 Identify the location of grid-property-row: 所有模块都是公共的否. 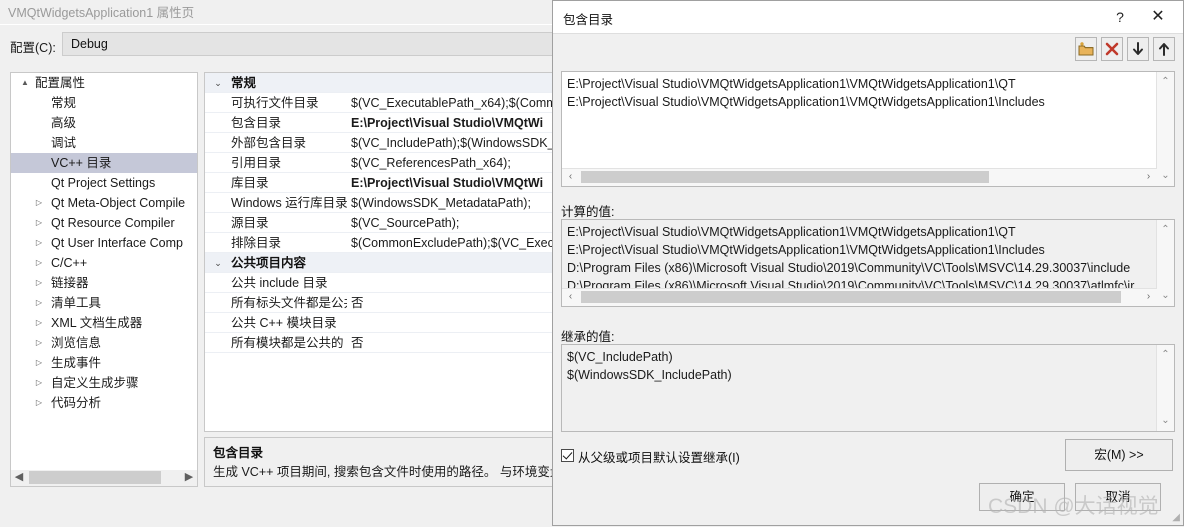
(380, 343).